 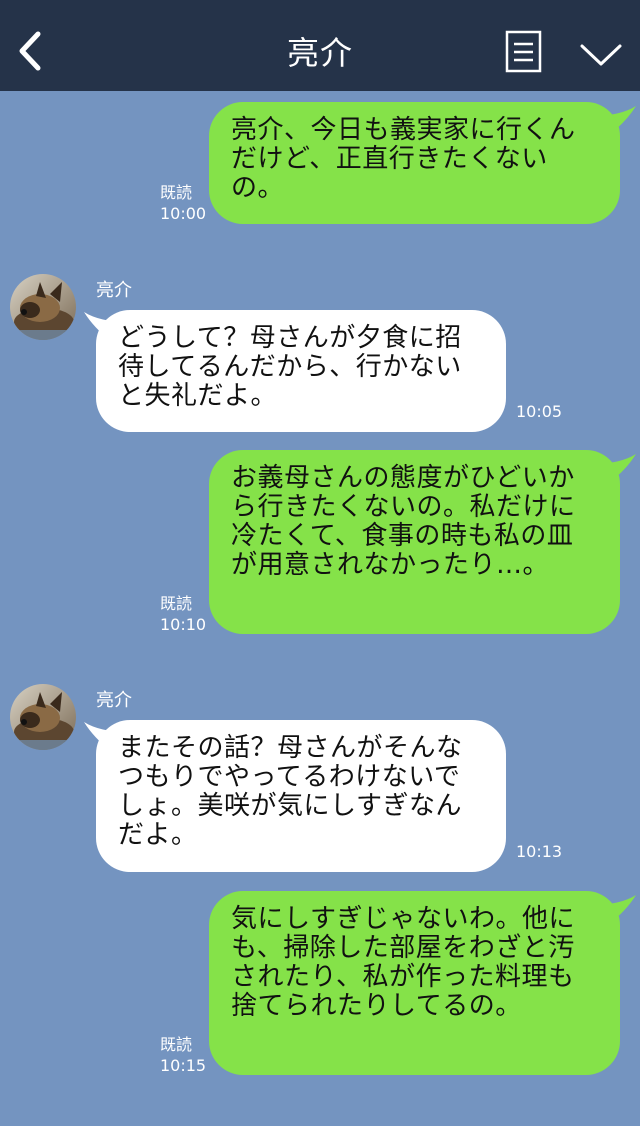 I want to click on menu-button, so click(x=524, y=52).